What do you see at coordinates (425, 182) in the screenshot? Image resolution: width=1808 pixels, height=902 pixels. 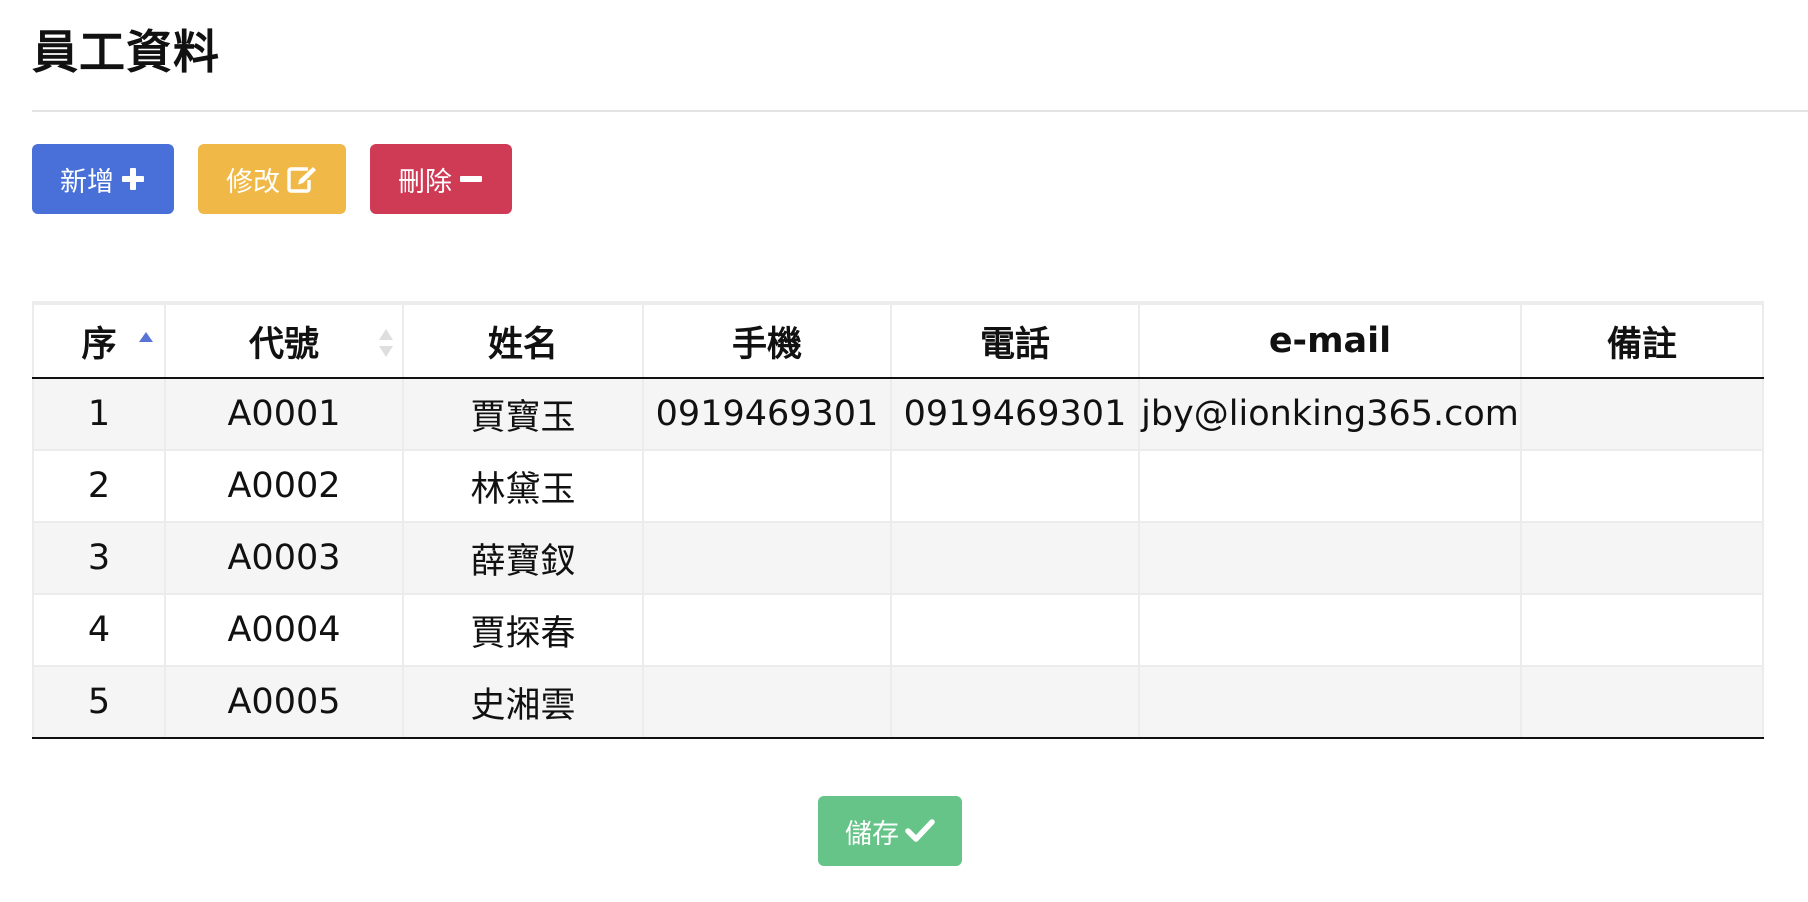 I see `delete-button-label: 刪除` at bounding box center [425, 182].